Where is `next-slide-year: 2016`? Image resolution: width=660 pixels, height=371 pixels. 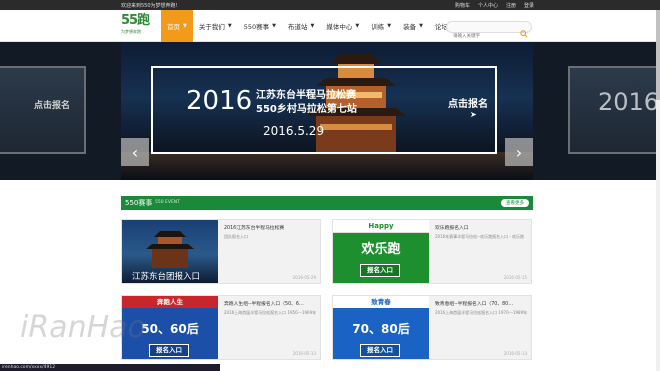 next-slide-year: 2016 is located at coordinates (629, 102).